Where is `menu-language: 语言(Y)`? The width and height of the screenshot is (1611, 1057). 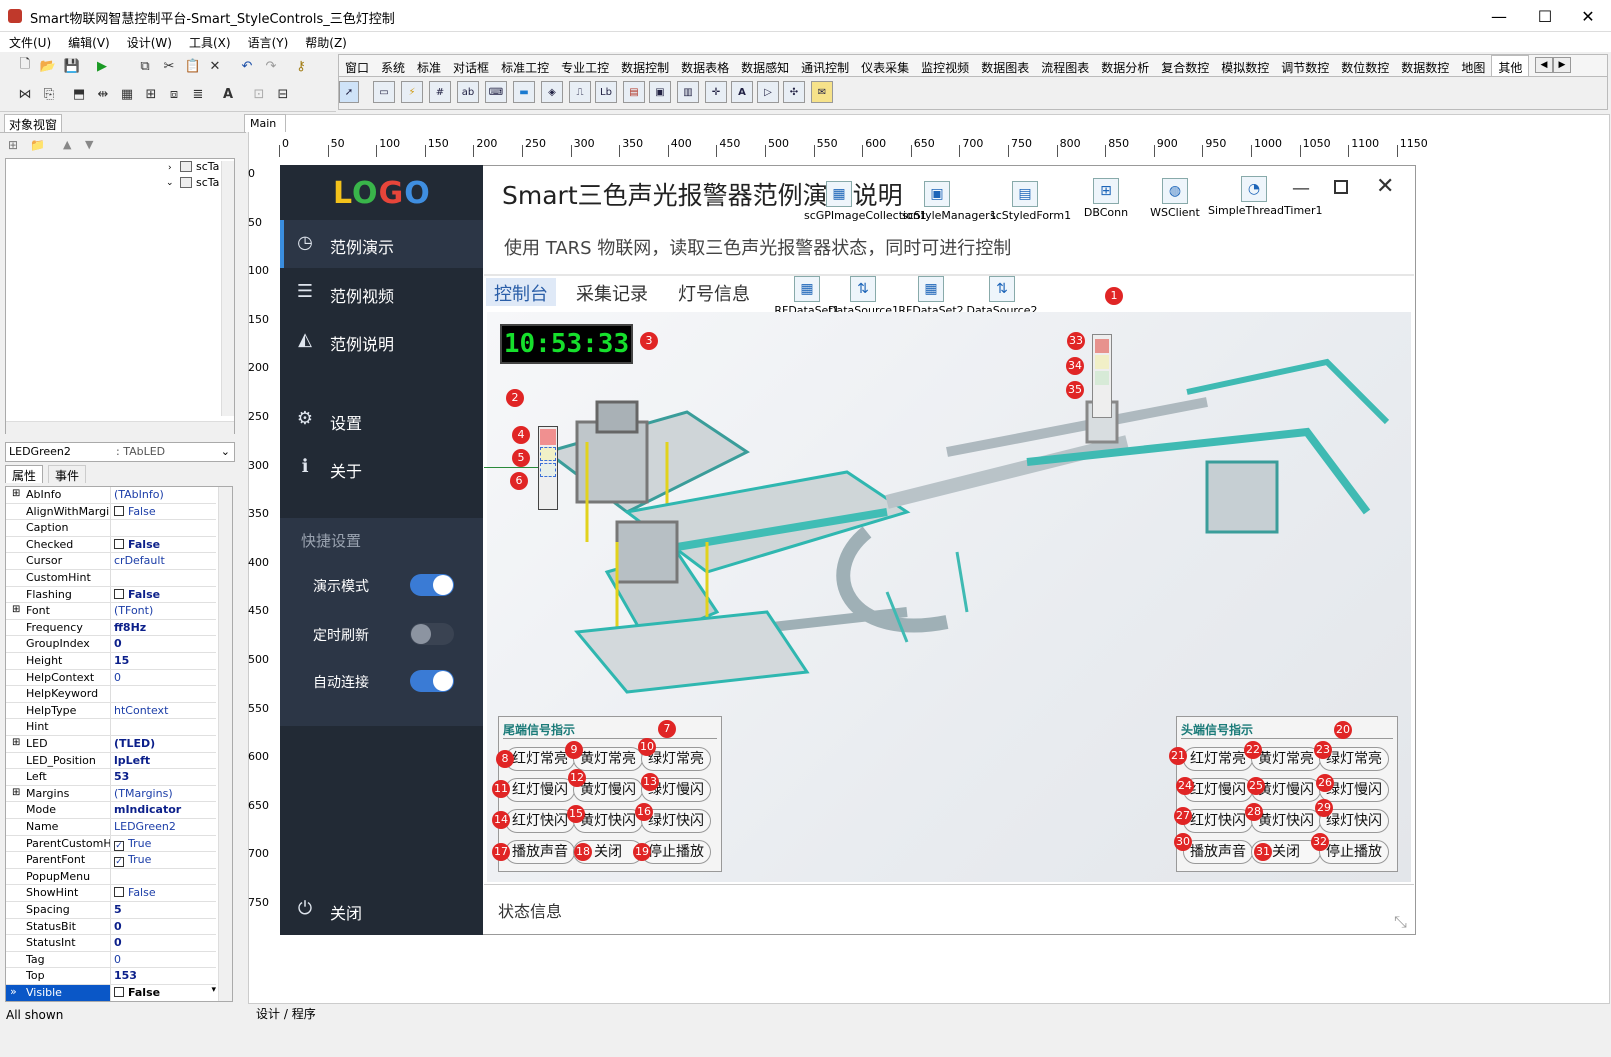 menu-language: 语言(Y) is located at coordinates (268, 41).